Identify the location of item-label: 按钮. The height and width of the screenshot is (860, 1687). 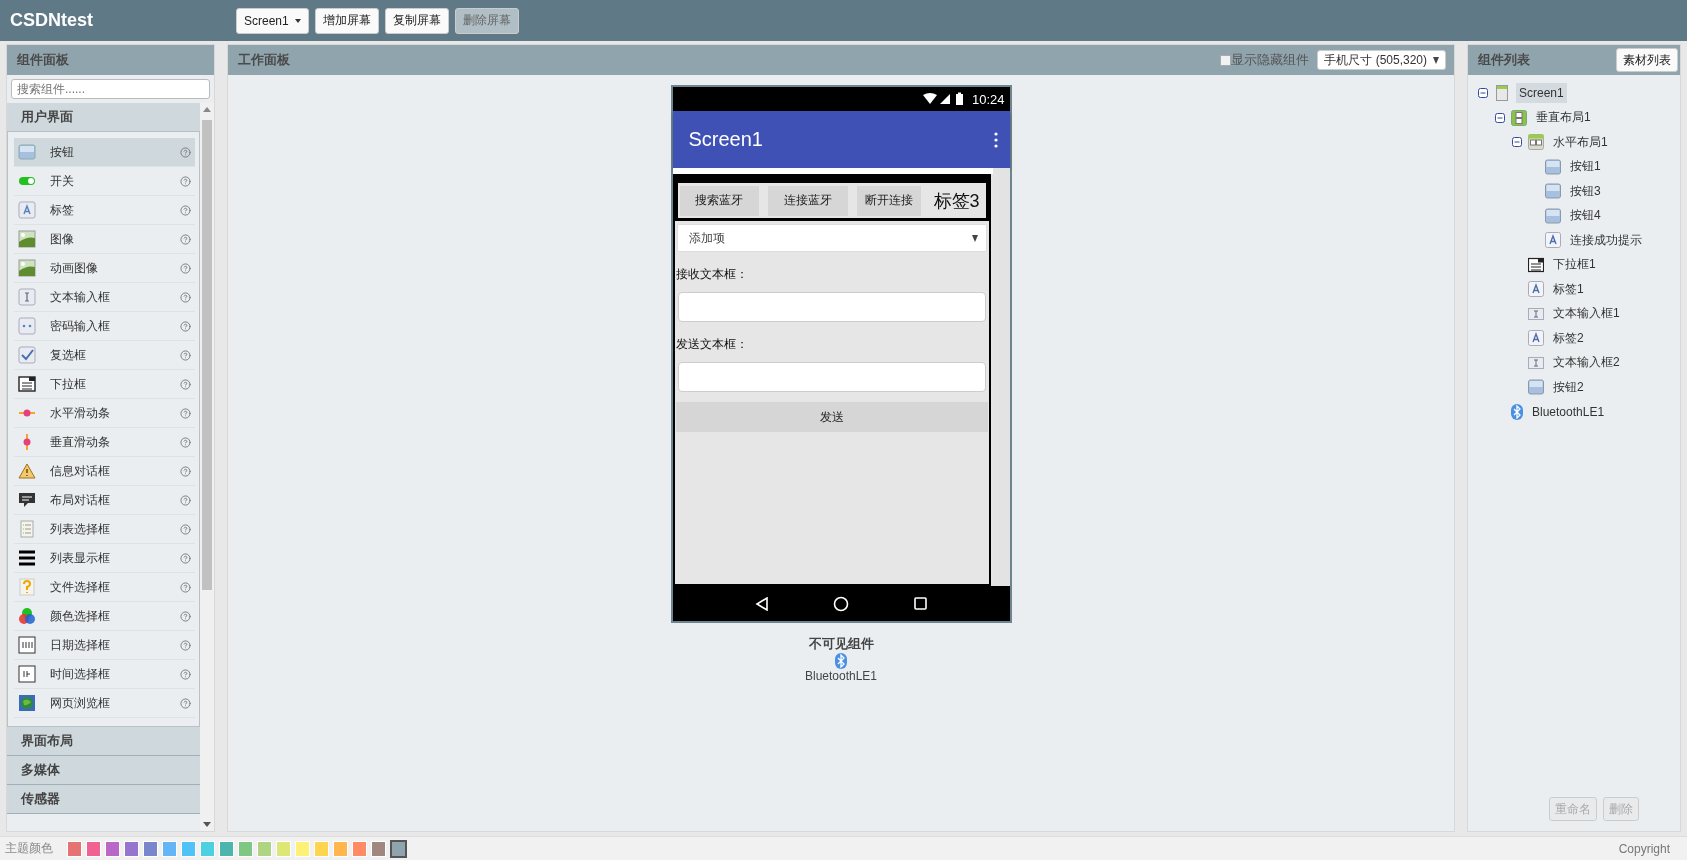
(62, 152).